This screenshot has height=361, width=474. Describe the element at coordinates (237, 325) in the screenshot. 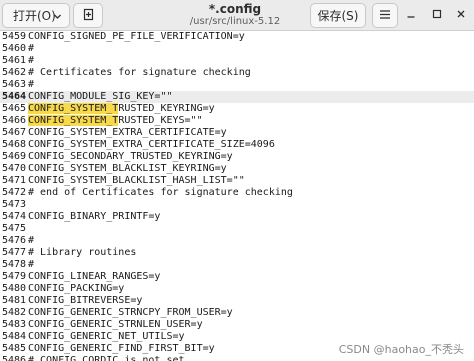

I see `editor-line: 5483 CONFIG_GENERIC_STRNLEN_USER=y` at that location.